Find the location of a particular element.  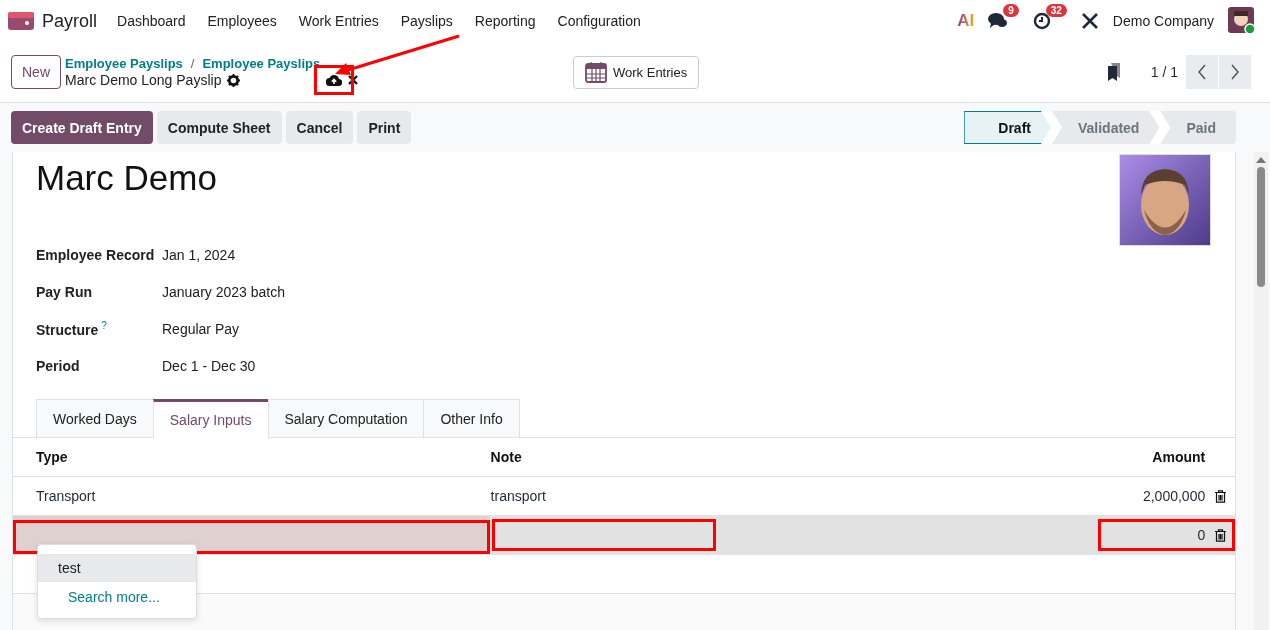

employee-name: Marc Demo is located at coordinates (126, 178).